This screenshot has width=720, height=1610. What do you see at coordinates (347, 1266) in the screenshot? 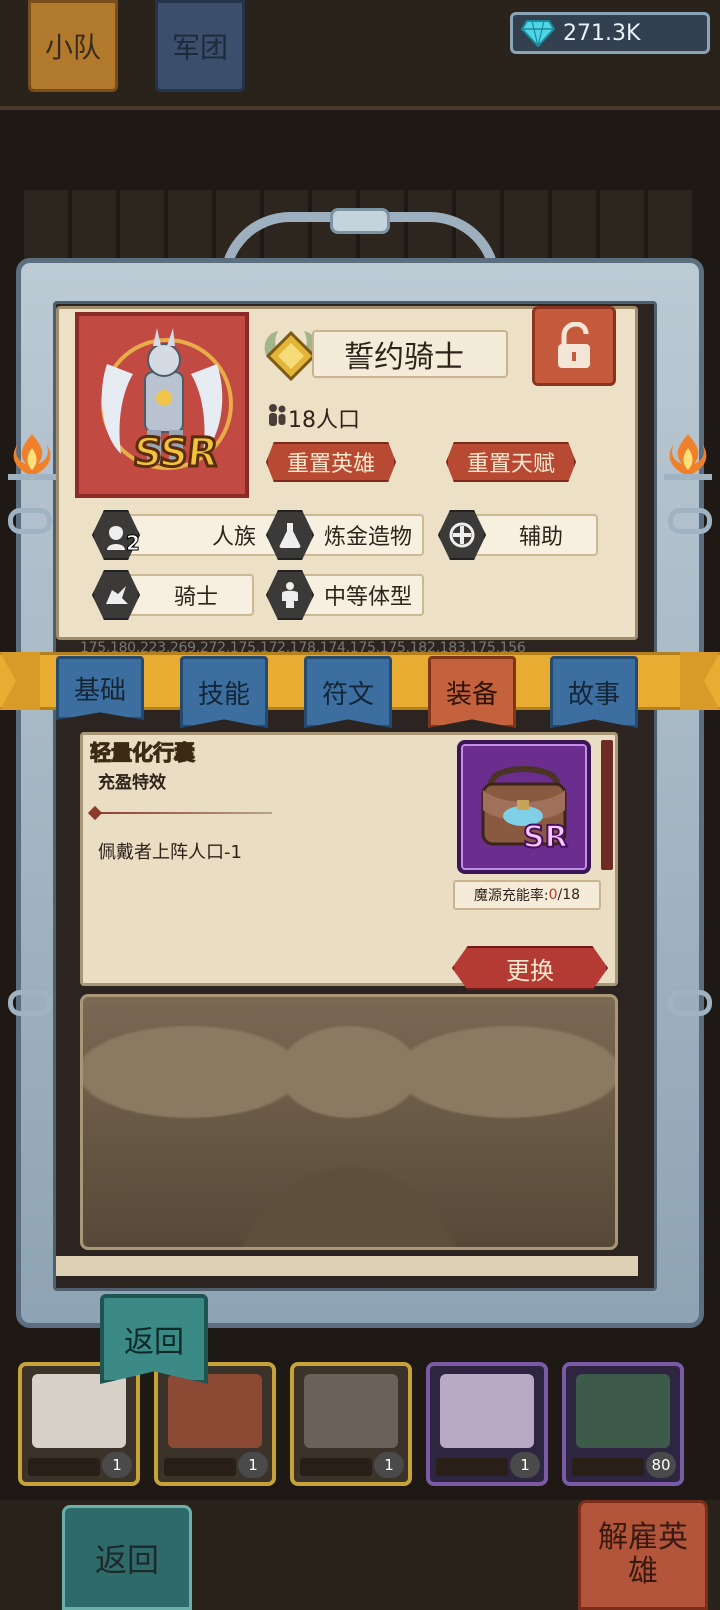
I see `panel-bottom-edge` at bounding box center [347, 1266].